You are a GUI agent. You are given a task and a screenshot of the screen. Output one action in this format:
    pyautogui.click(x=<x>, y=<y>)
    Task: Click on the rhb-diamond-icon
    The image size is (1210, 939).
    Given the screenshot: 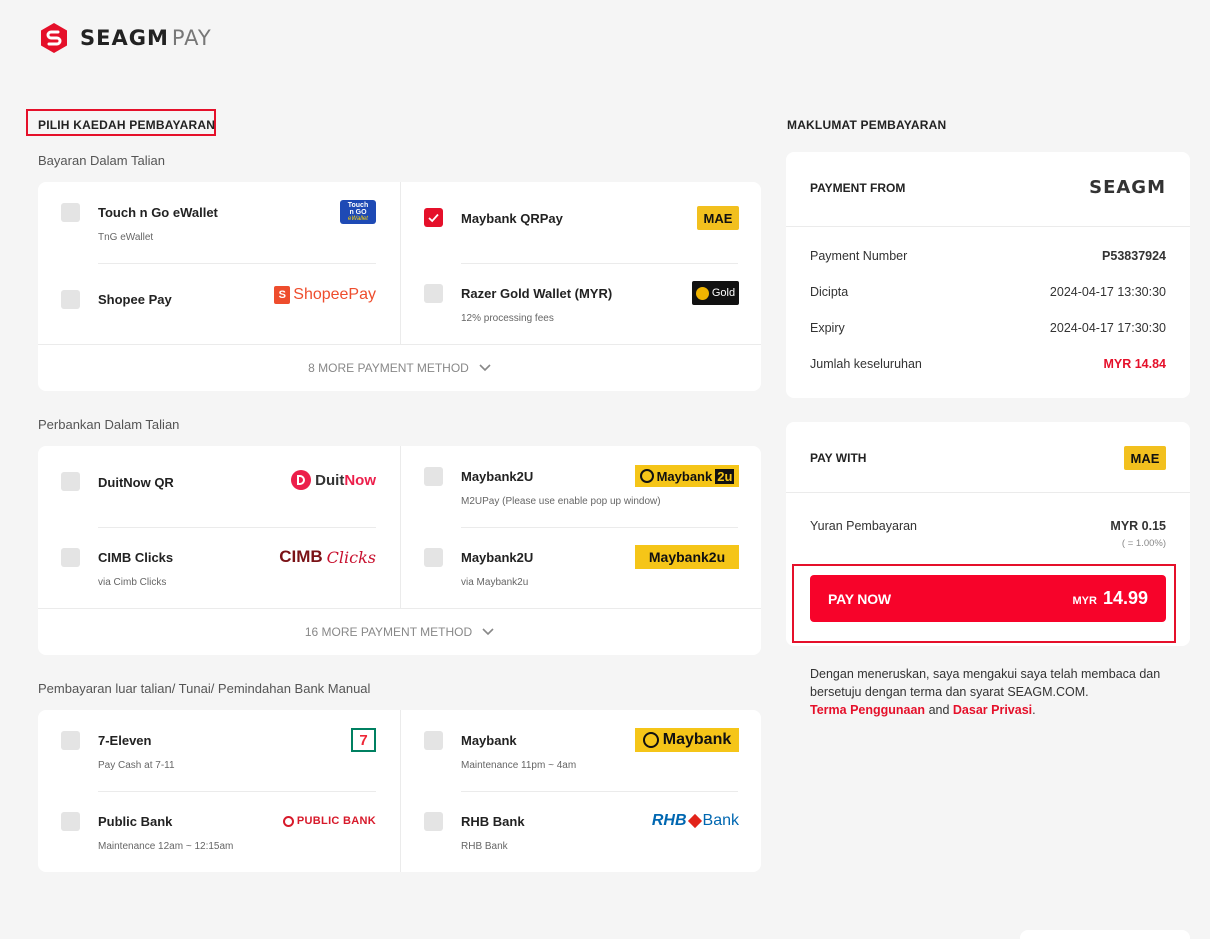 What is the action you would take?
    pyautogui.click(x=694, y=821)
    